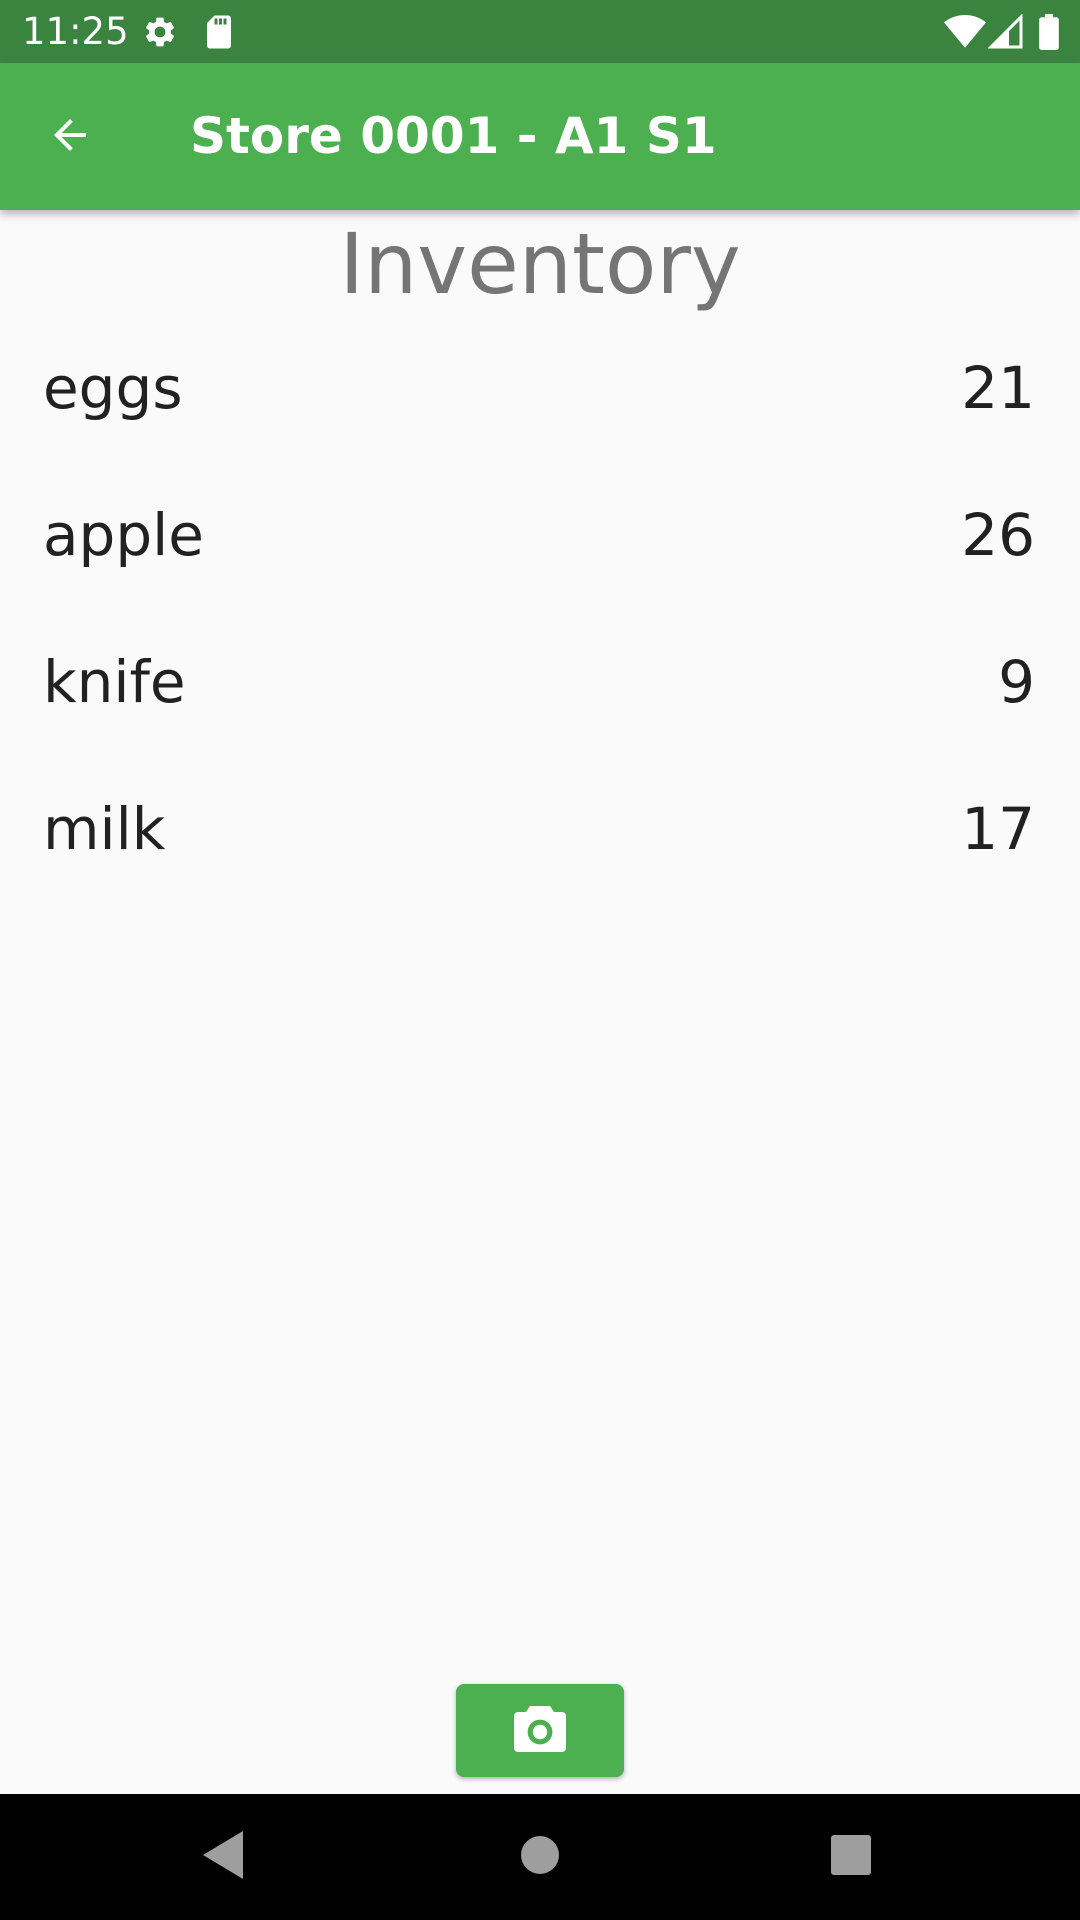 The width and height of the screenshot is (1080, 1920). I want to click on status-time: 11:25, so click(75, 31).